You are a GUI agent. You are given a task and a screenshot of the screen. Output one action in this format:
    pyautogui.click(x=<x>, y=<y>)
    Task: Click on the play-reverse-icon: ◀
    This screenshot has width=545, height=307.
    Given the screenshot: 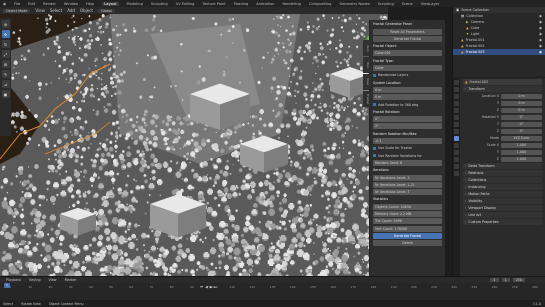 What is the action you would take?
    pyautogui.click(x=206, y=287)
    